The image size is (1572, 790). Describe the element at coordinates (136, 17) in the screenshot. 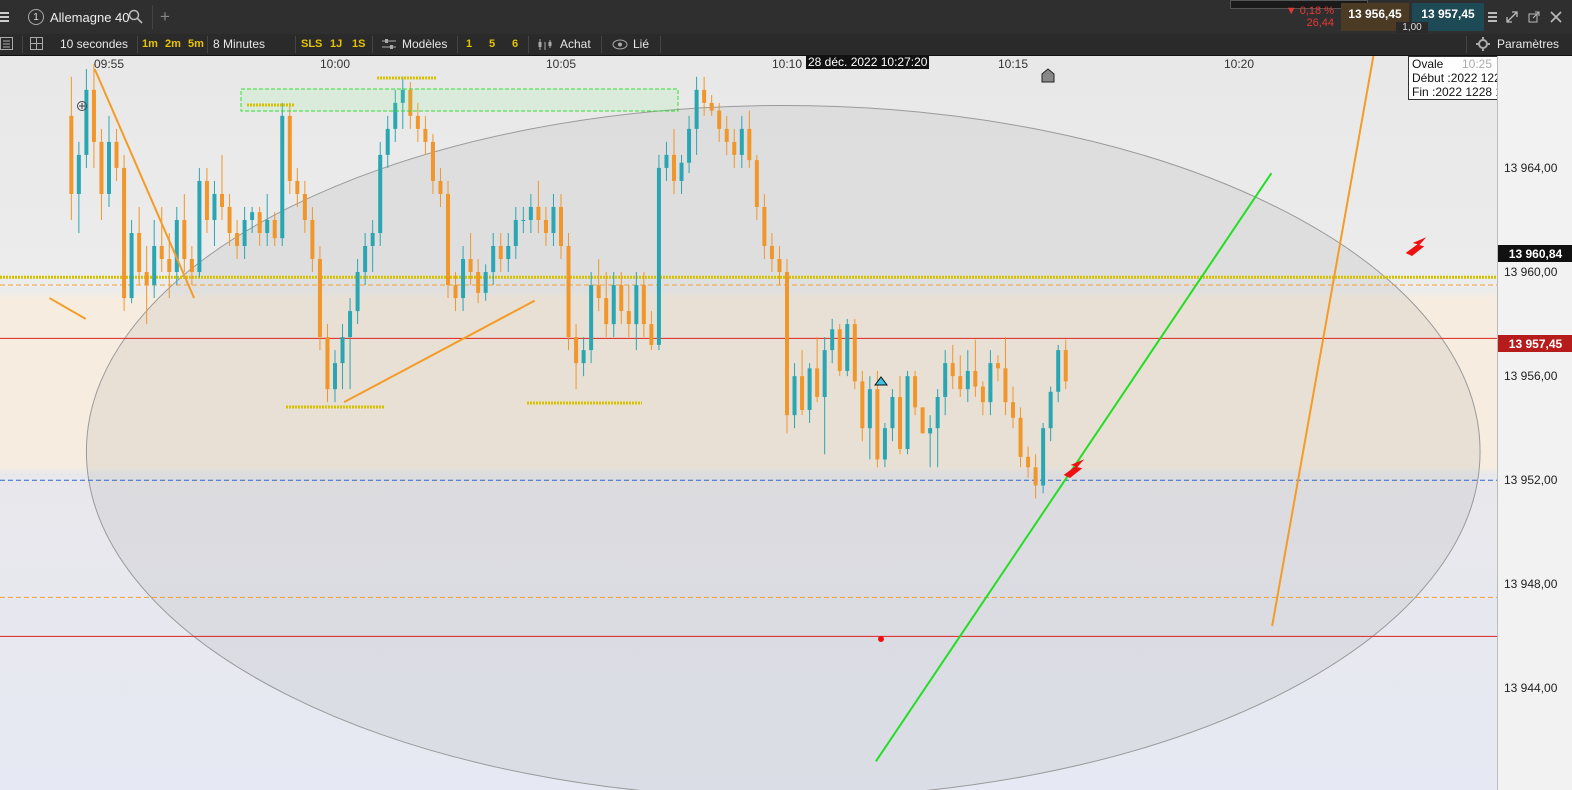

I see `search-icon` at that location.